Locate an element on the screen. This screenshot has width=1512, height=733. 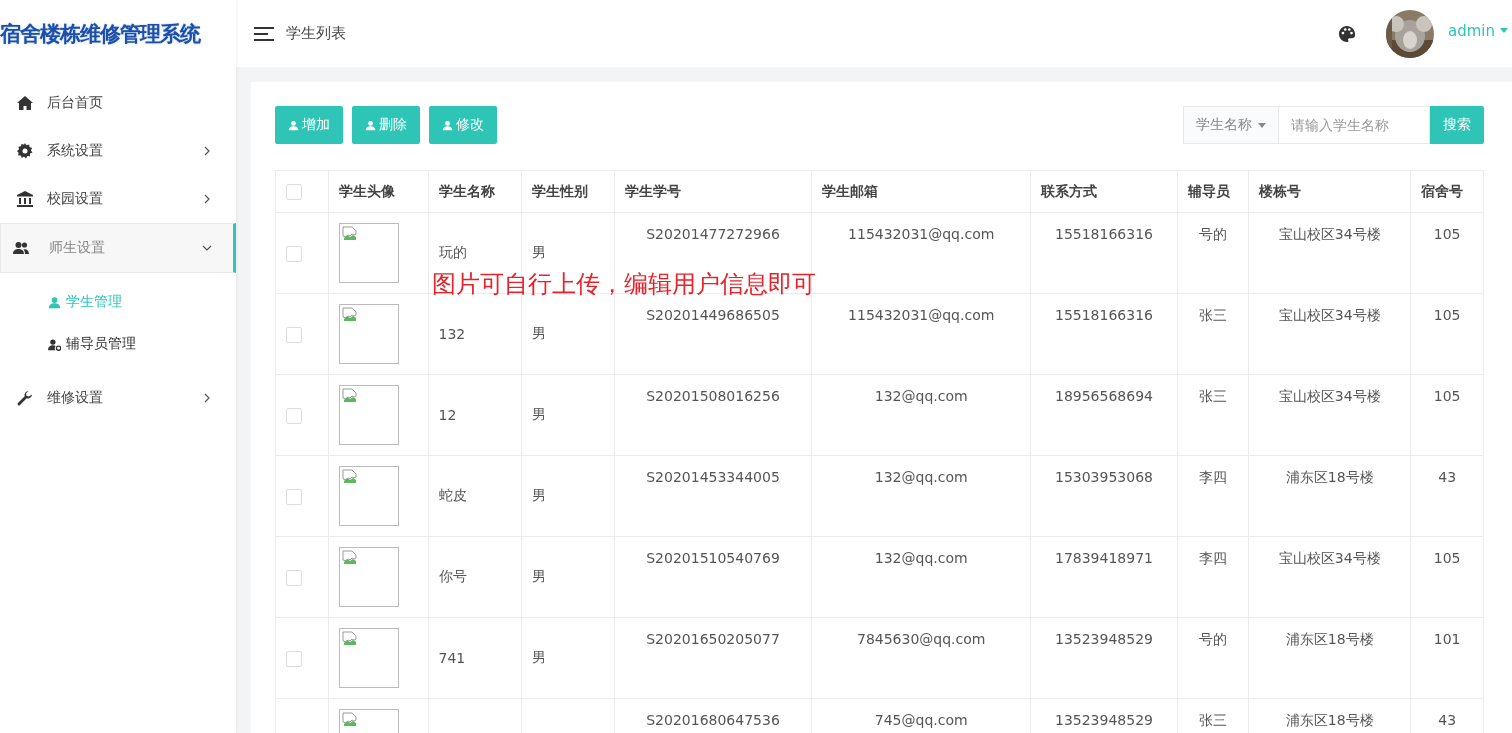
table-cell: S20201680647536 is located at coordinates (713, 720).